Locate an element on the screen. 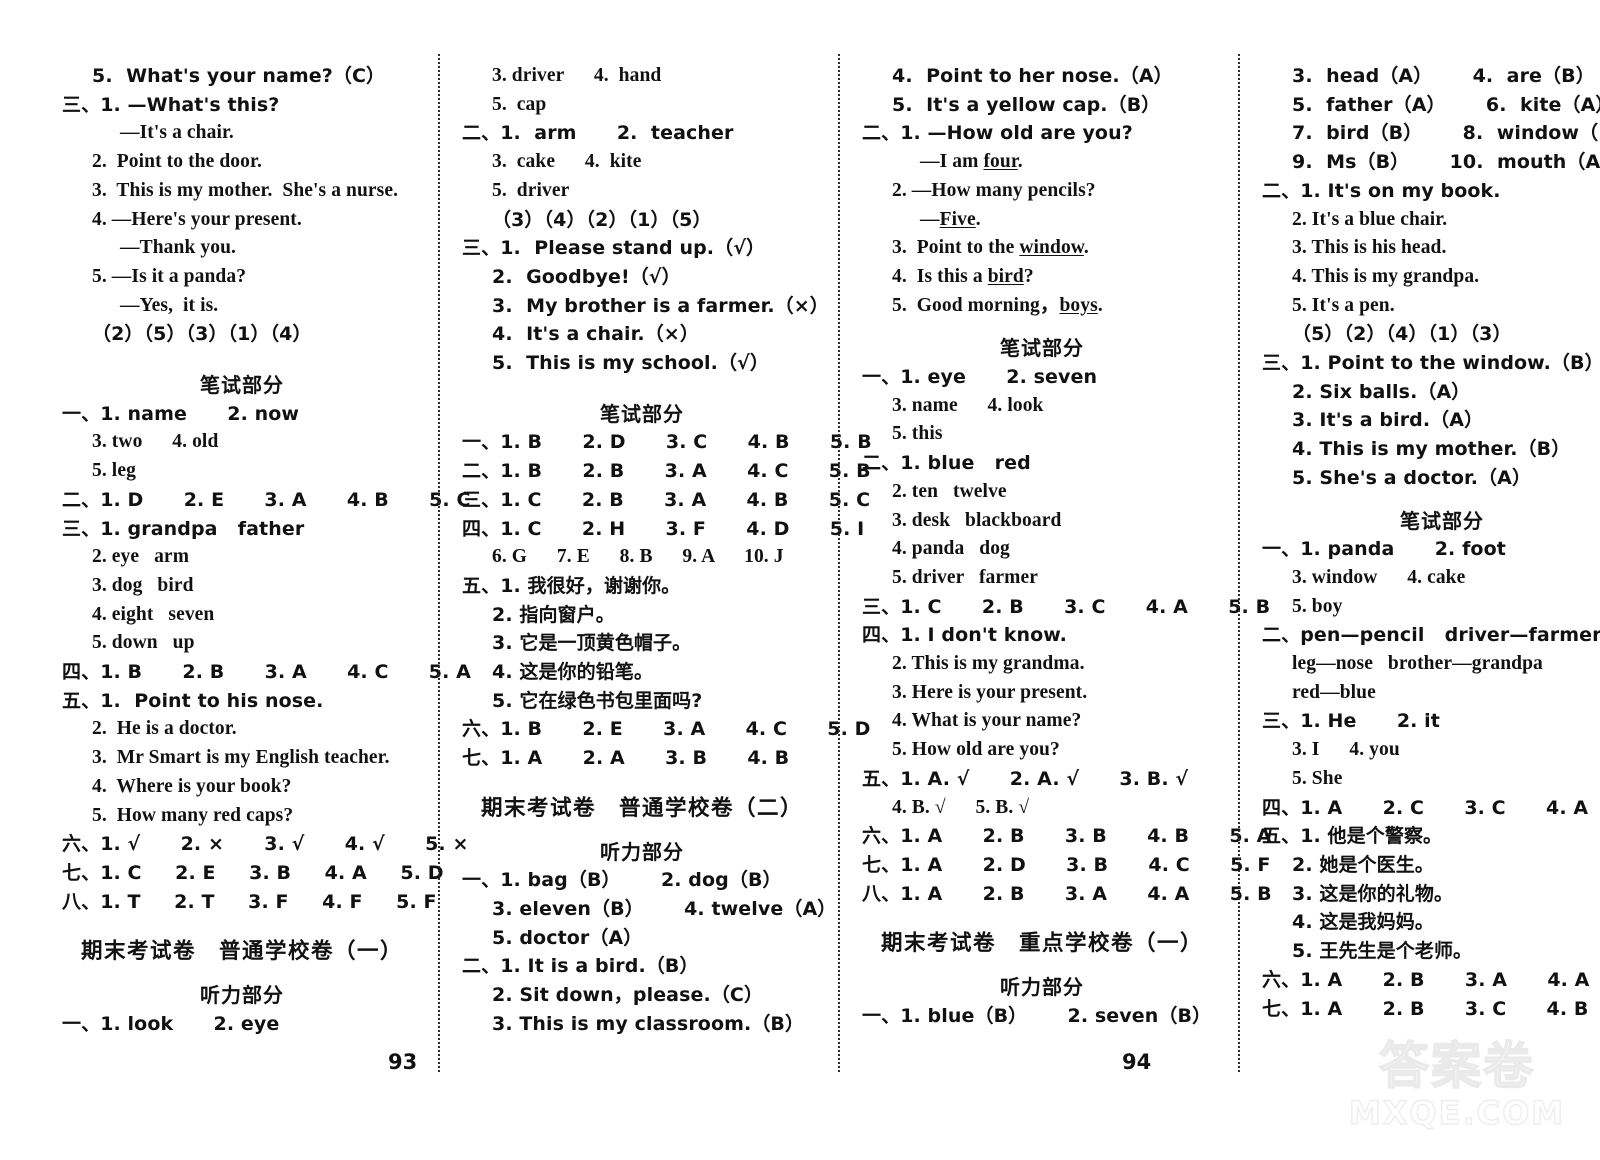 The height and width of the screenshot is (1160, 1600). answer-line: 5. leg is located at coordinates (114, 471).